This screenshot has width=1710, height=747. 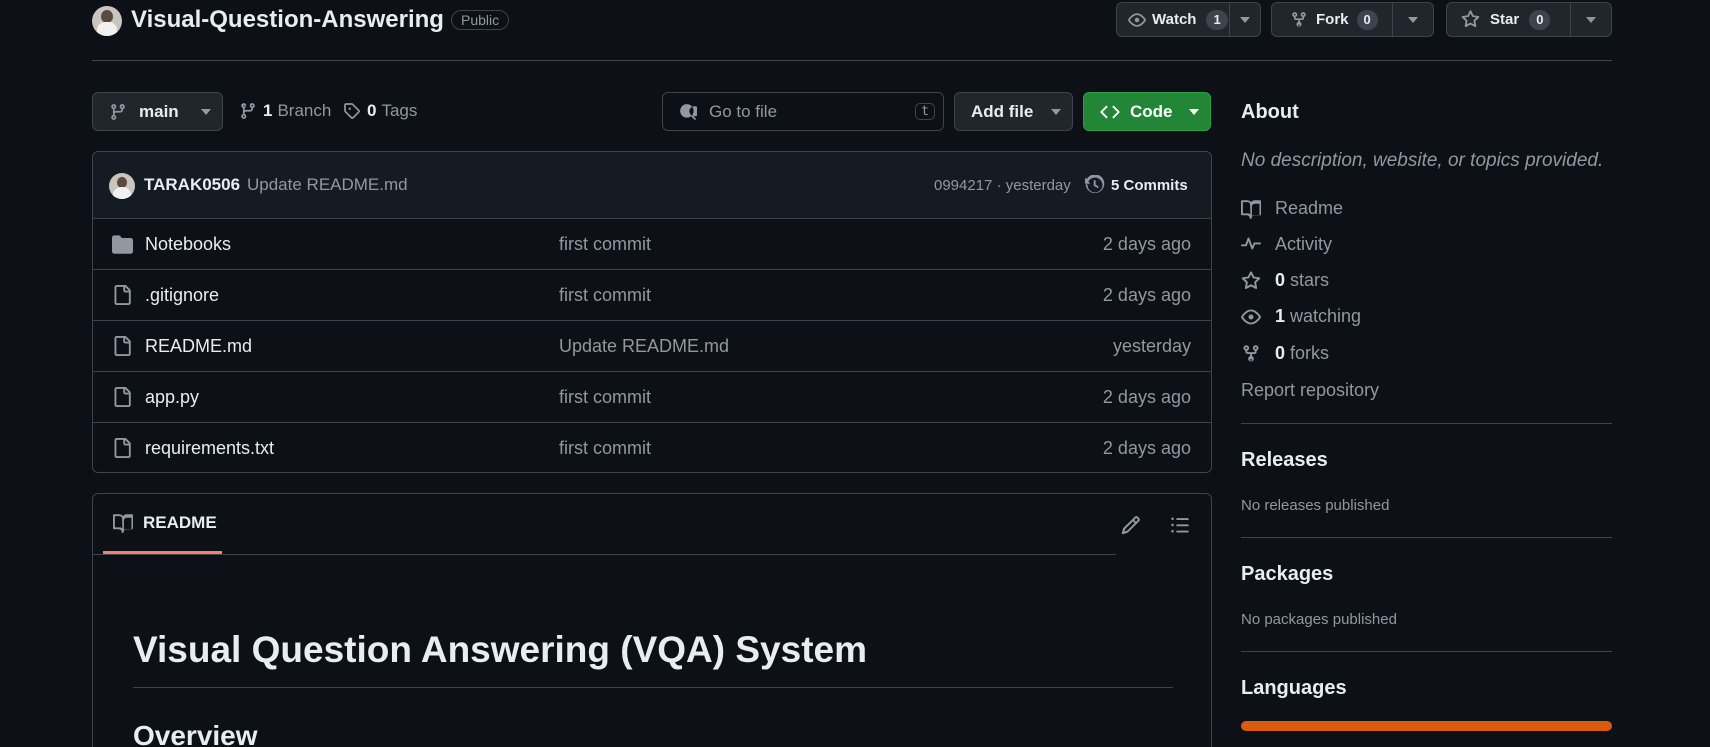 I want to click on tag-count: 0, so click(x=372, y=110).